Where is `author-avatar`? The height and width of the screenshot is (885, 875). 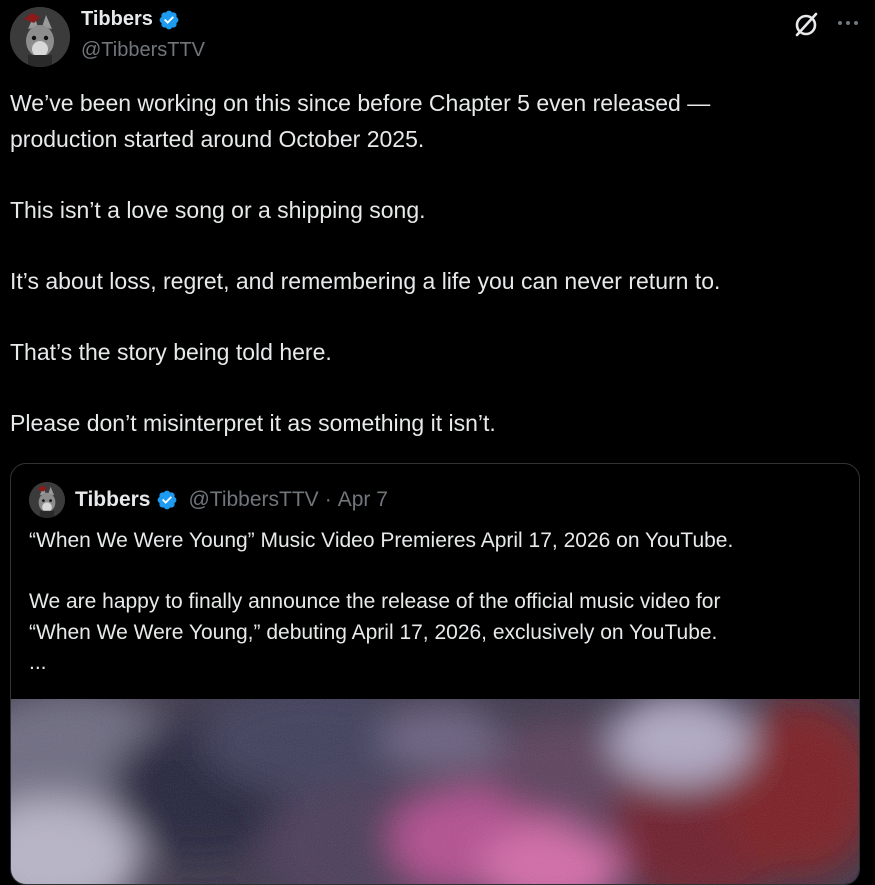
author-avatar is located at coordinates (40, 37).